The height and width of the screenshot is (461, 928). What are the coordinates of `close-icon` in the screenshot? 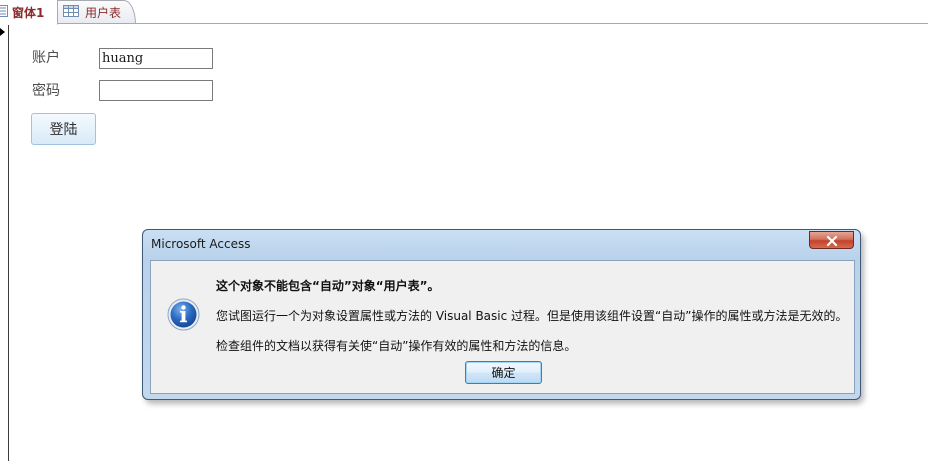 It's located at (832, 240).